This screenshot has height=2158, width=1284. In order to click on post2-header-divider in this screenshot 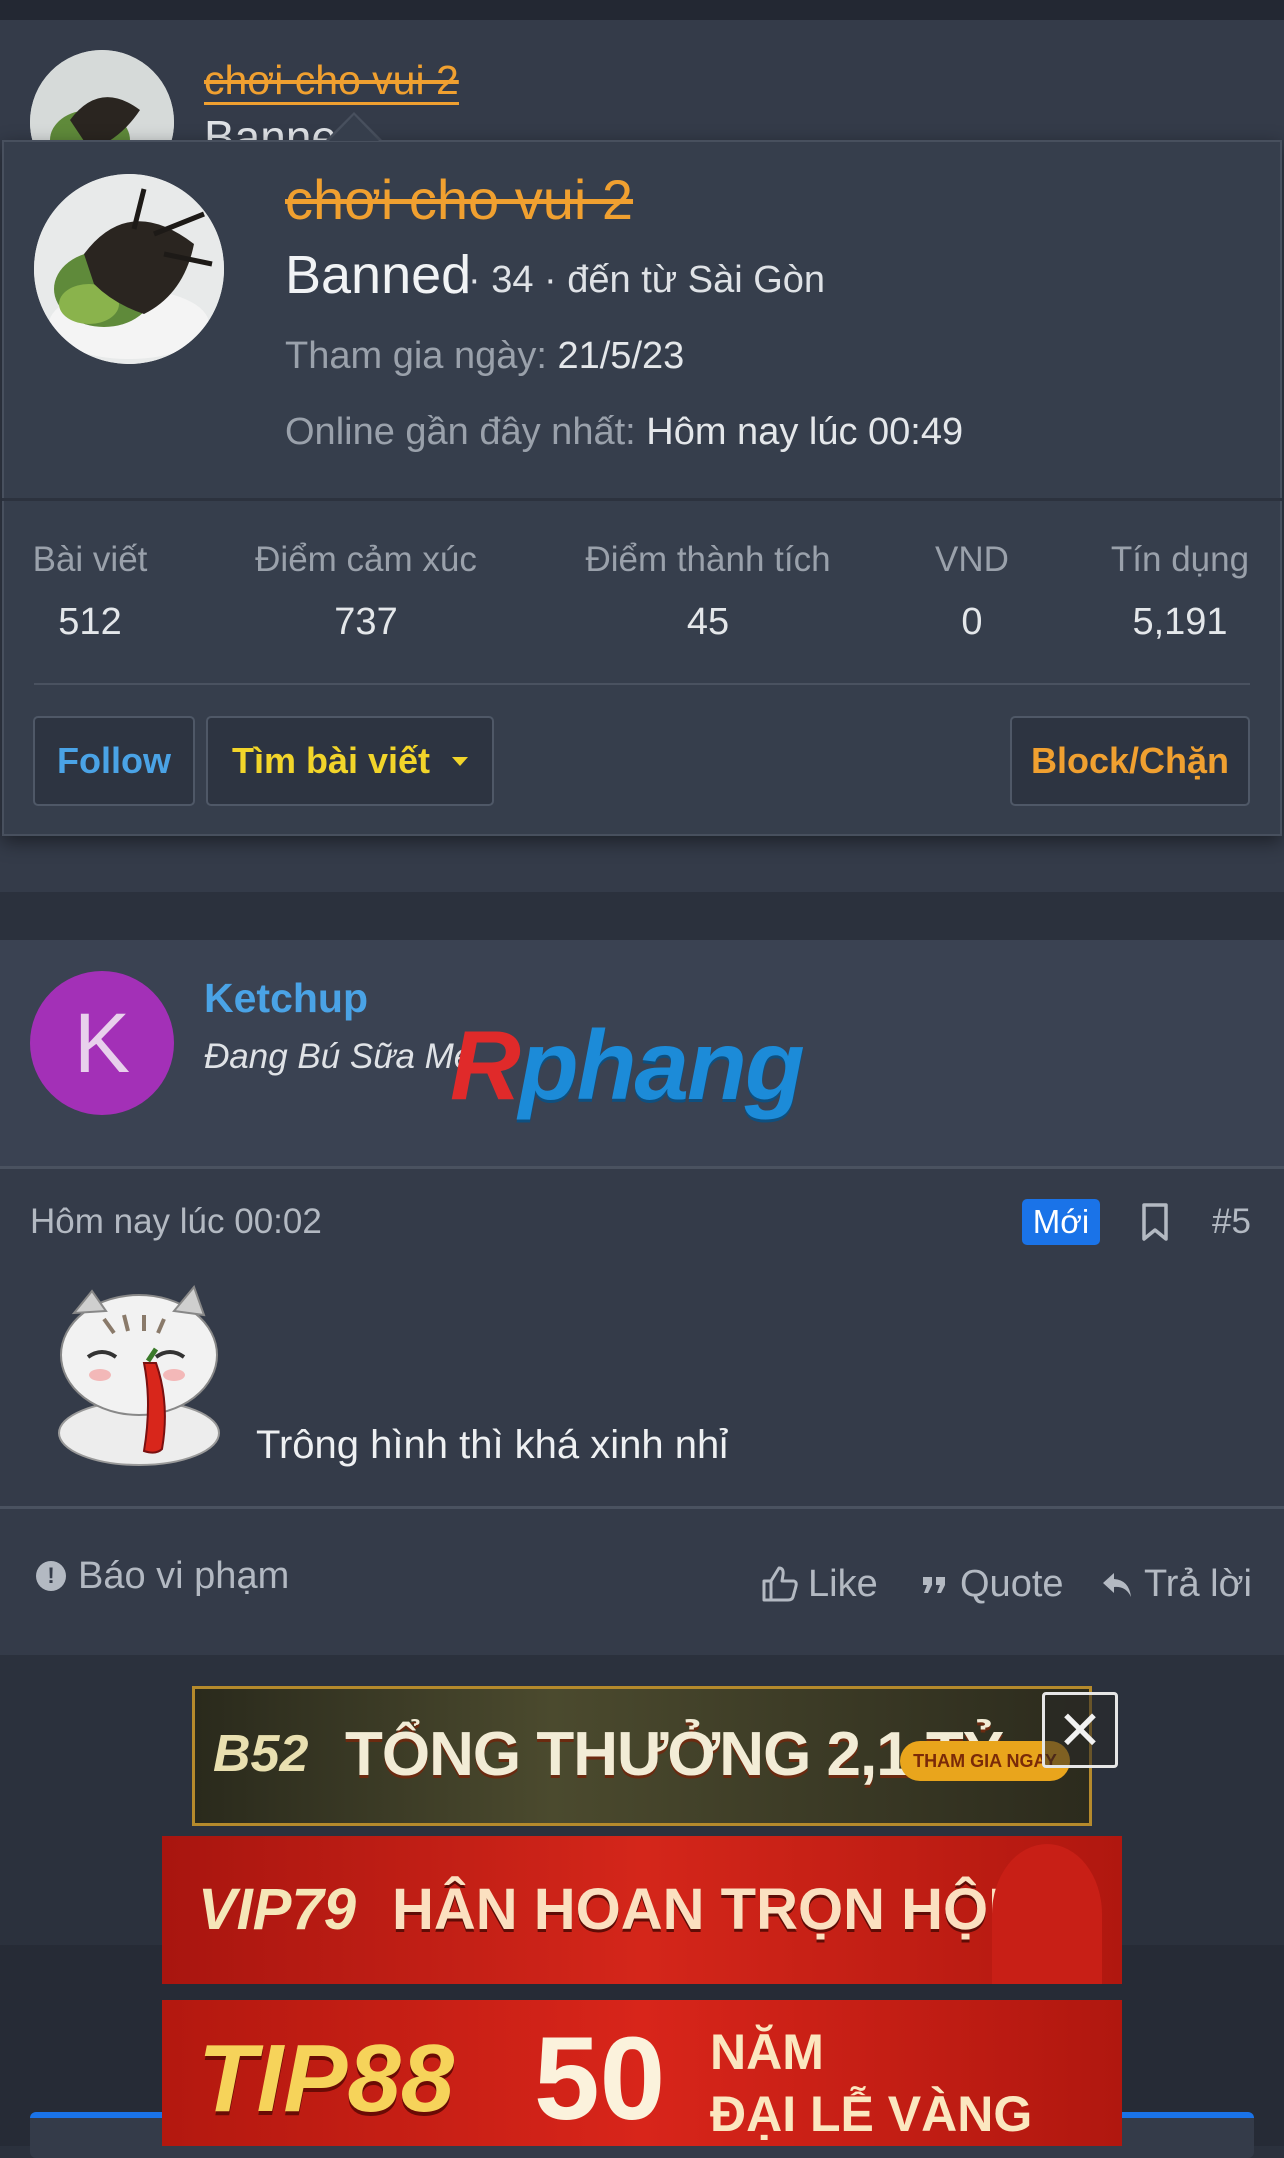, I will do `click(642, 1167)`.